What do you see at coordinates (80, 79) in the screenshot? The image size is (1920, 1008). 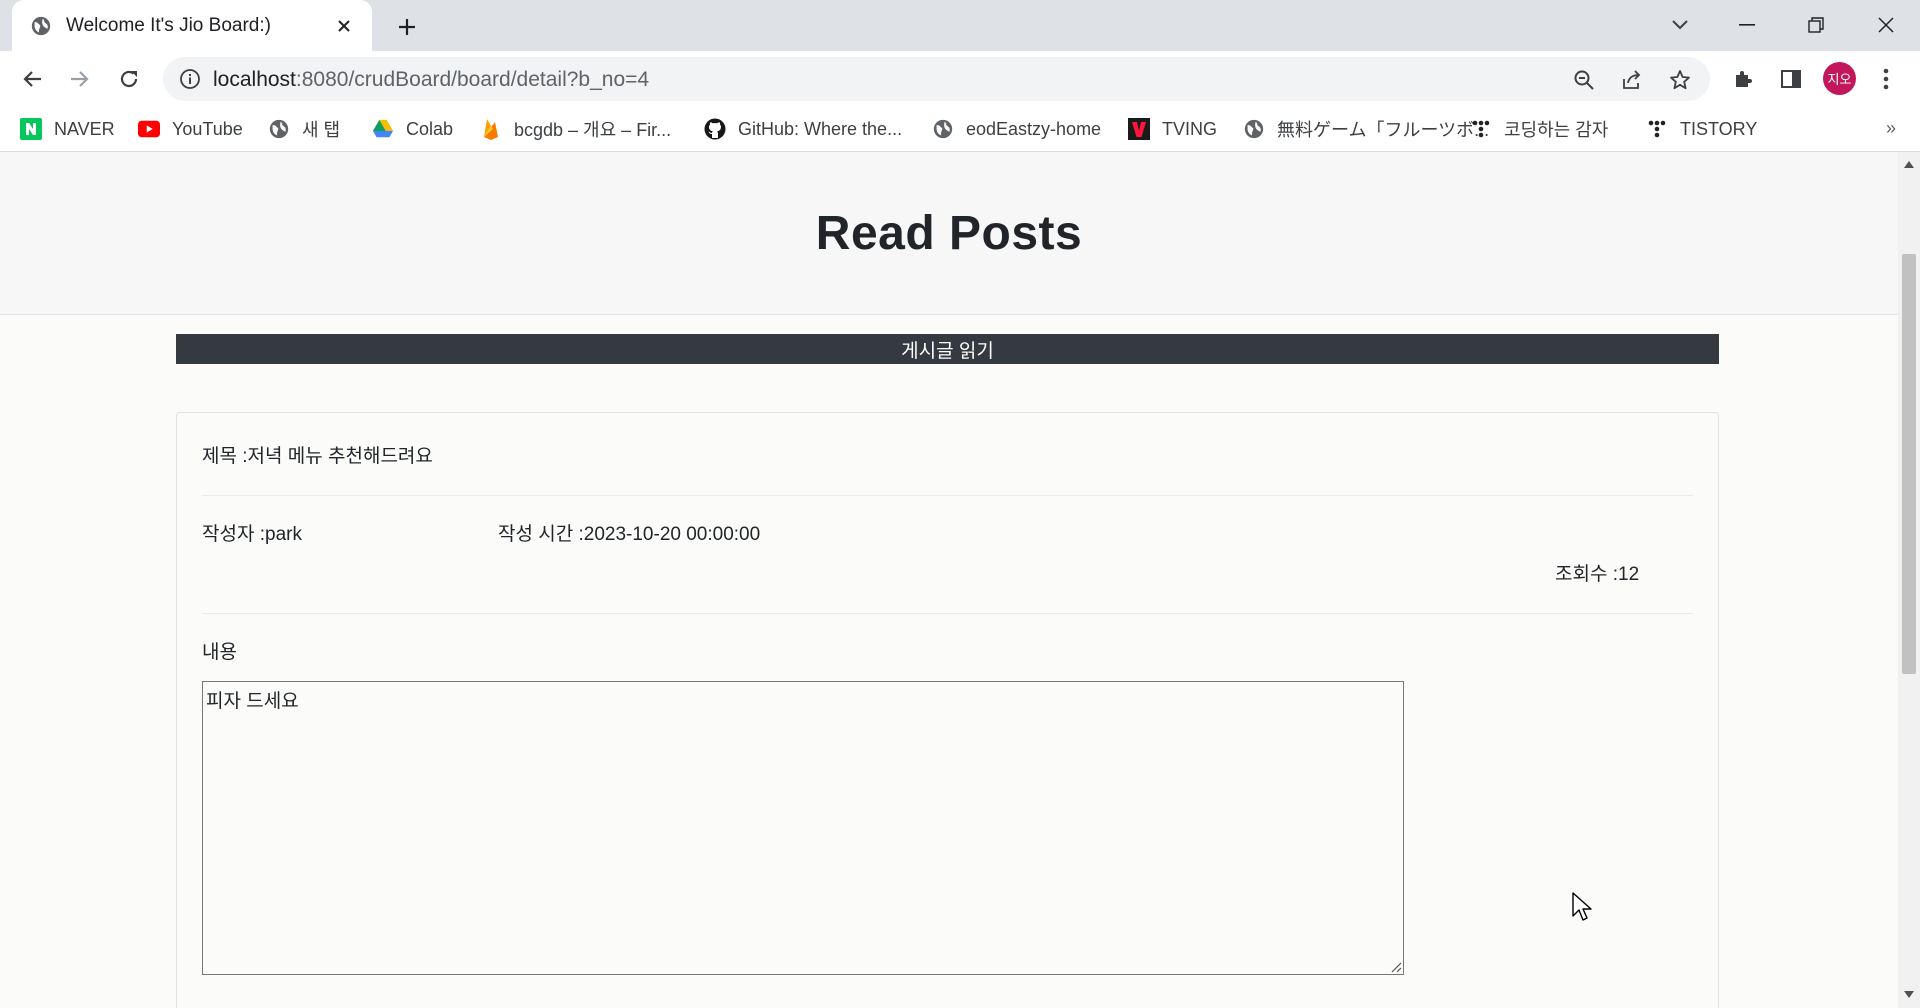 I see `forward-button` at bounding box center [80, 79].